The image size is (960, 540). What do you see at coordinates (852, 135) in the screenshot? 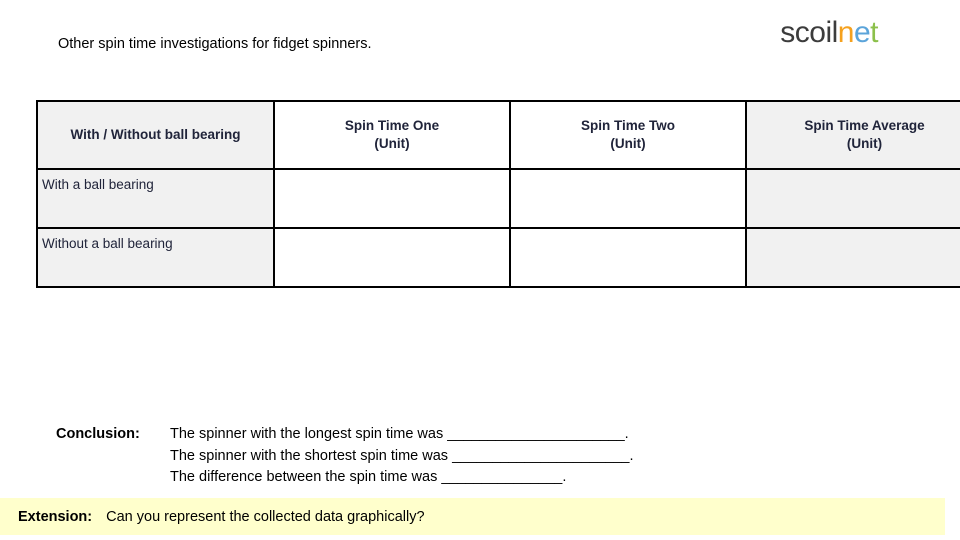
I see `header-spin-time-average: Spin Time Average (Unit)` at bounding box center [852, 135].